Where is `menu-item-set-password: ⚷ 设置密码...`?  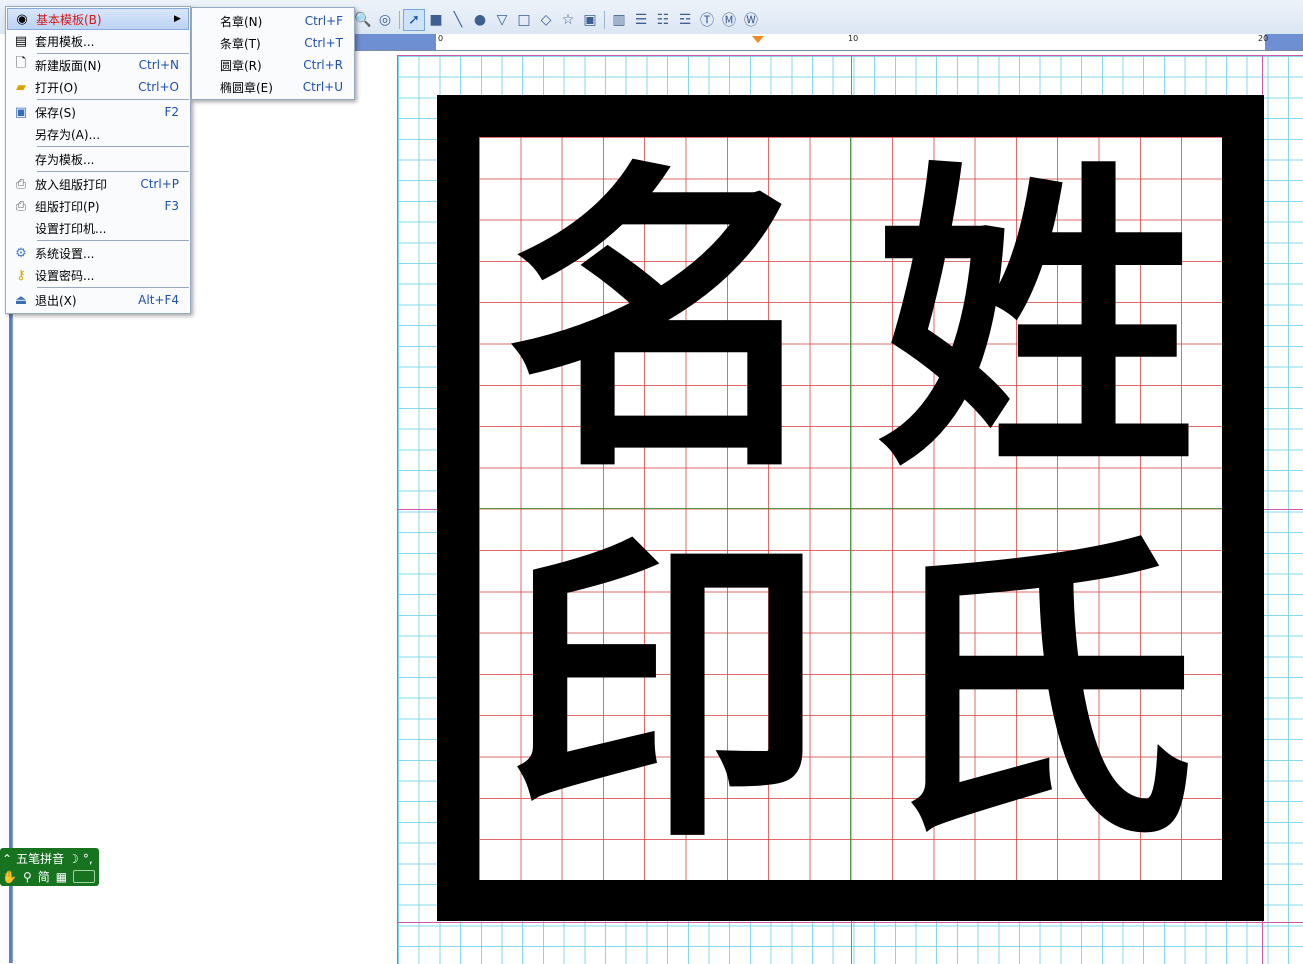 menu-item-set-password: ⚷ 设置密码... is located at coordinates (98, 275).